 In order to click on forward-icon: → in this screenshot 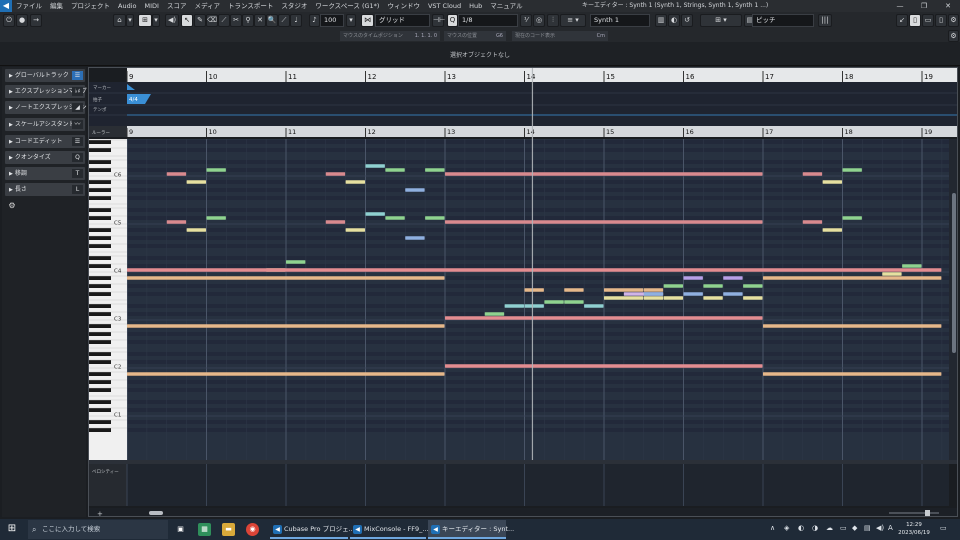, I will do `click(36, 20)`.